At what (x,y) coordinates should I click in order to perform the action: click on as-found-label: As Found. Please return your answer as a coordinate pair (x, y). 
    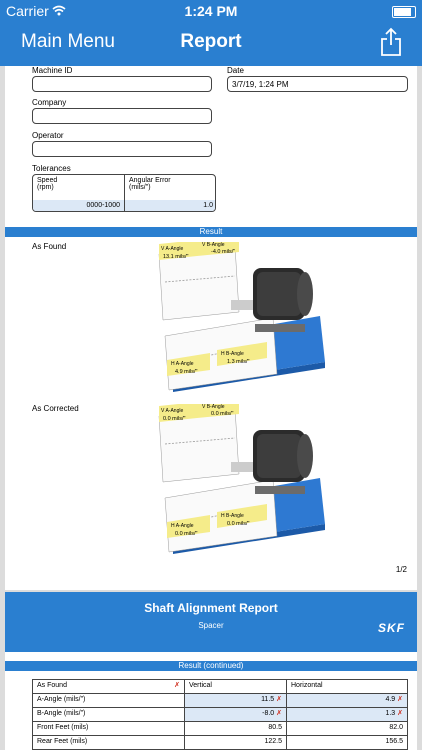
    Looking at the image, I should click on (49, 246).